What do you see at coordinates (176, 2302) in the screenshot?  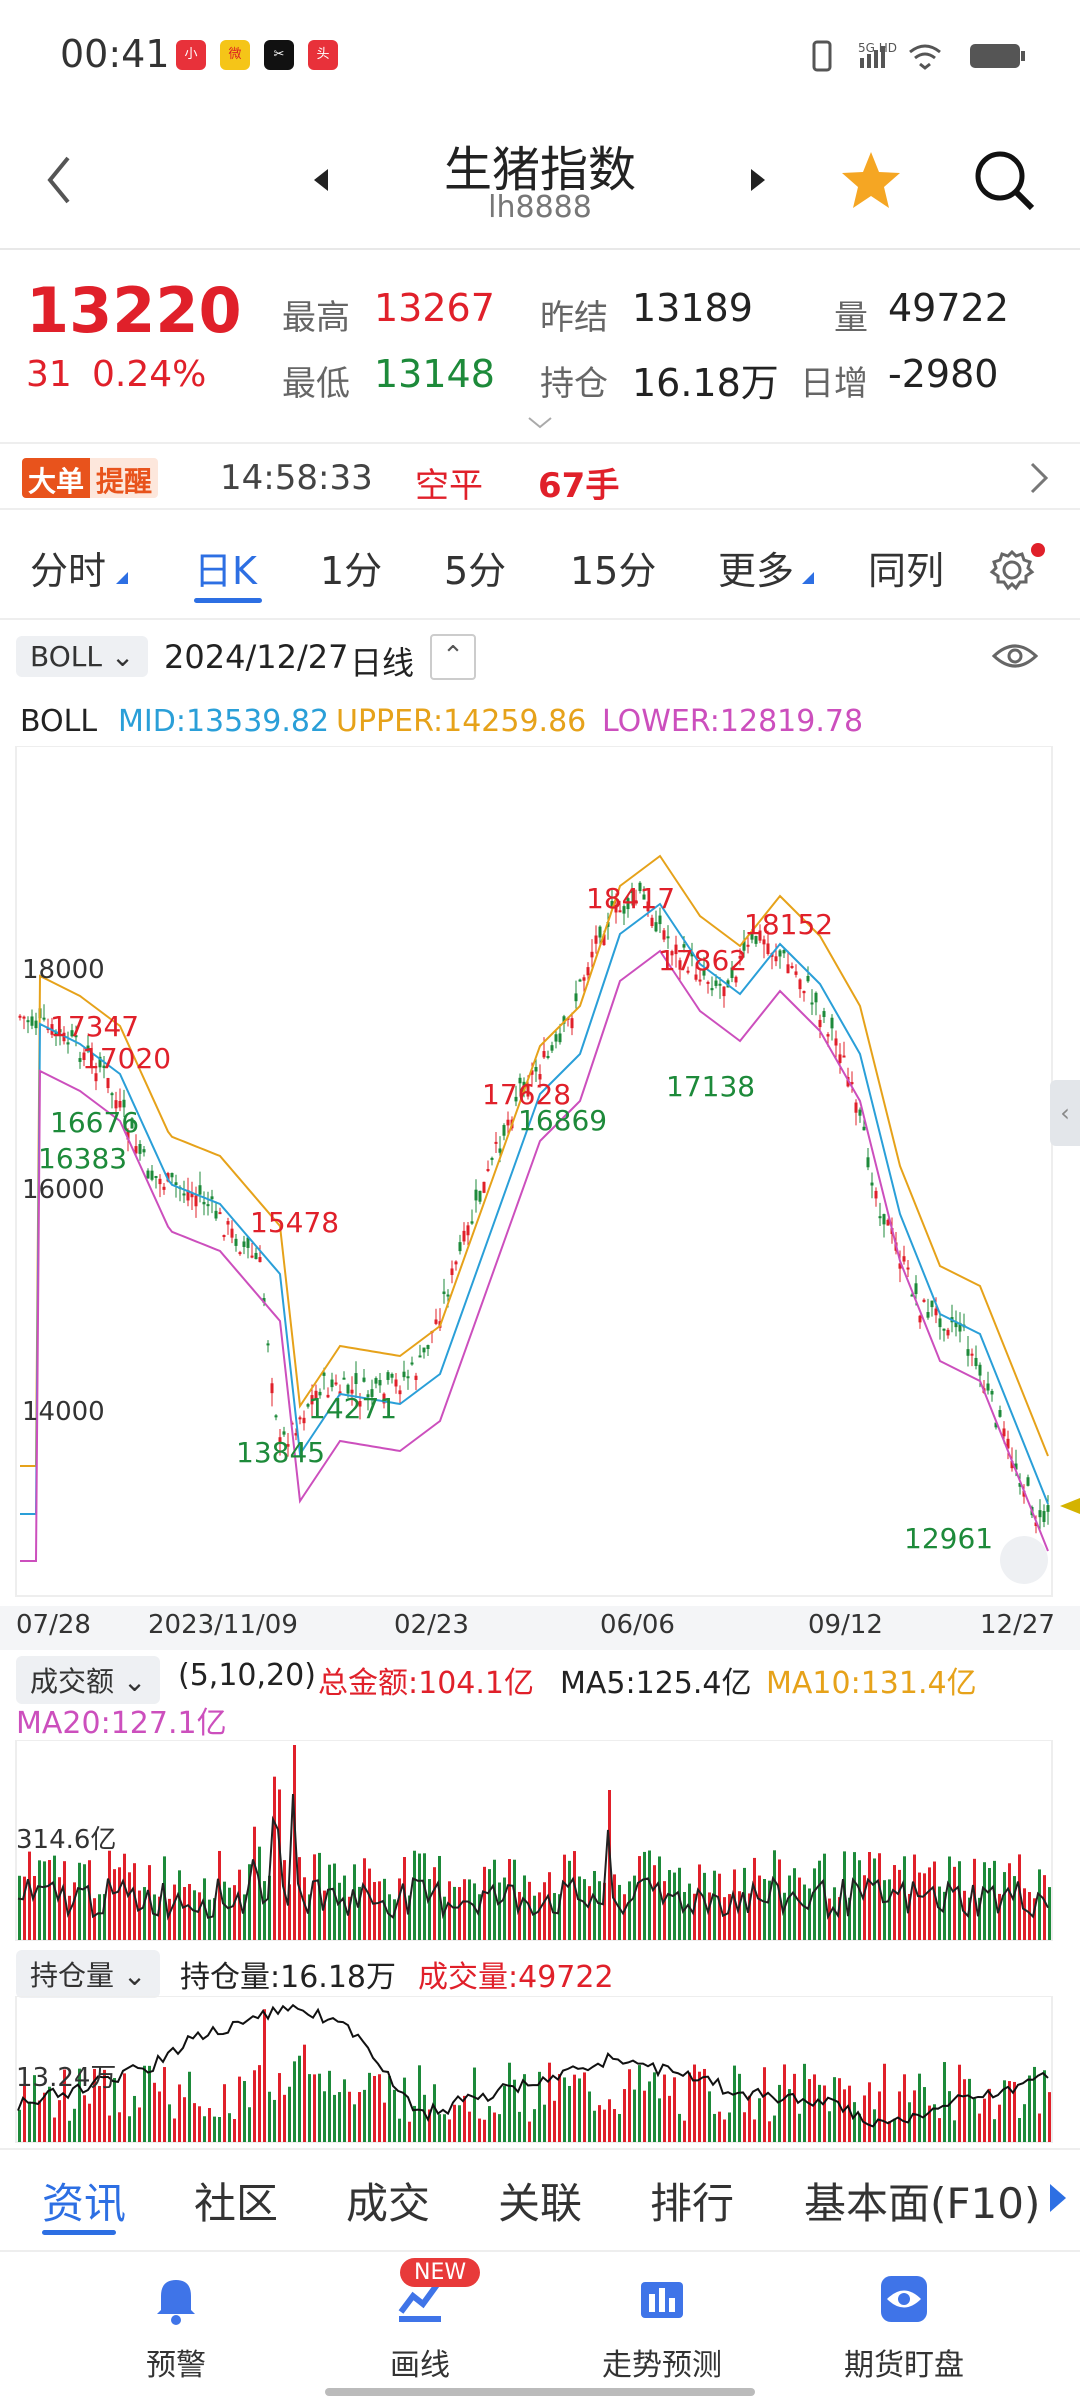 I see `bell-icon` at bounding box center [176, 2302].